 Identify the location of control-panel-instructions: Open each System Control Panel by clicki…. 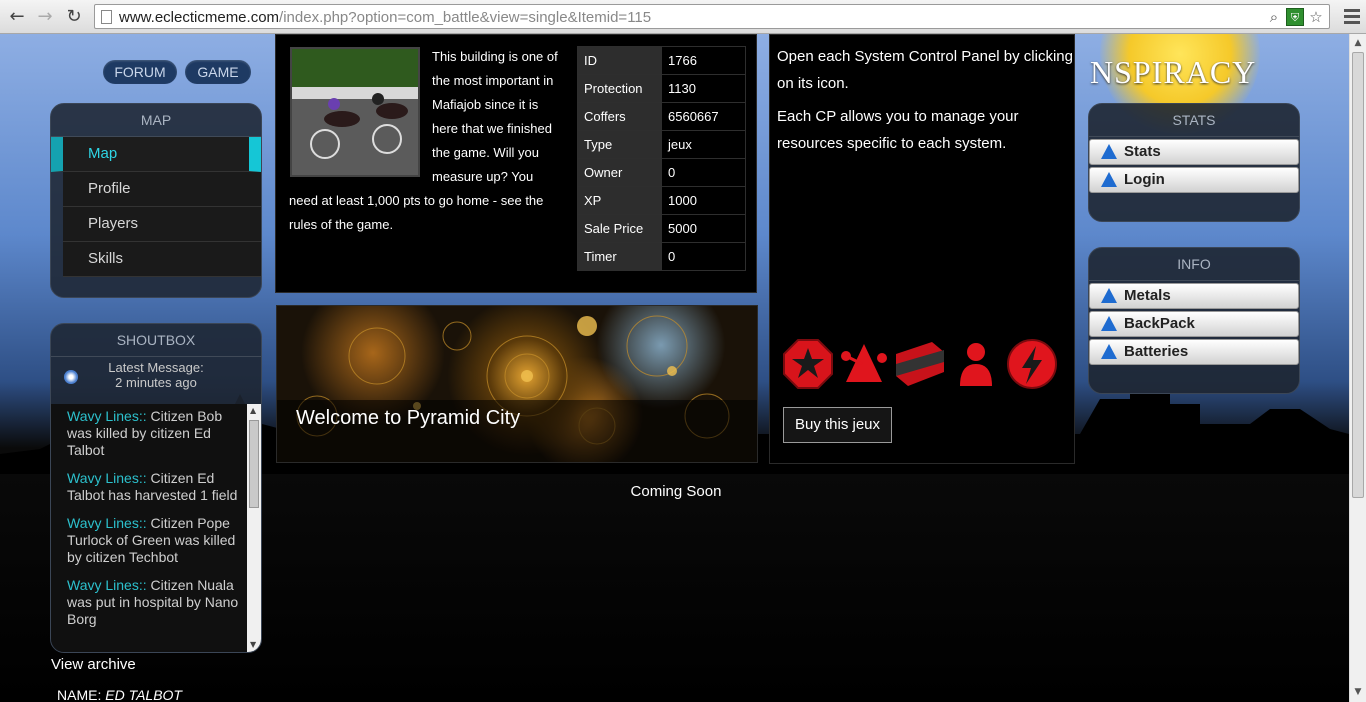
(925, 100).